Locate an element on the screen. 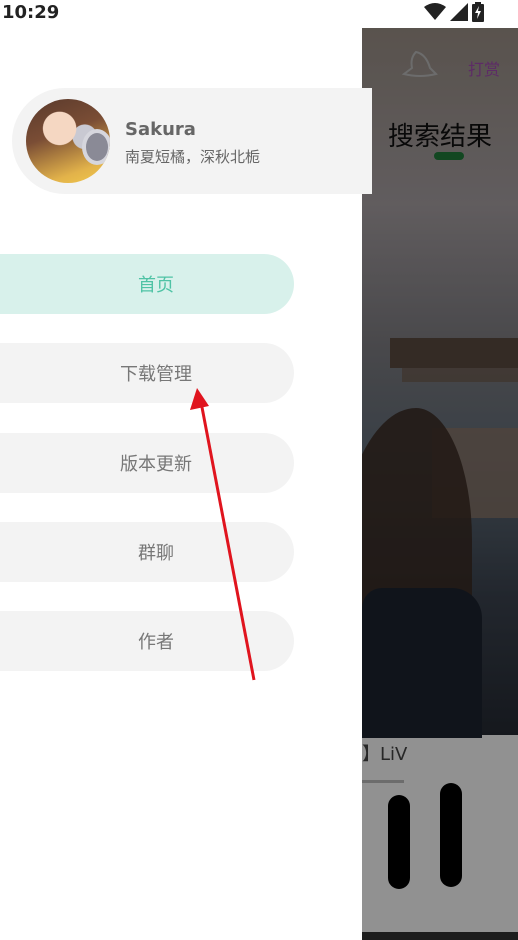 The image size is (518, 940). status-bar: 10:29 is located at coordinates (259, 14).